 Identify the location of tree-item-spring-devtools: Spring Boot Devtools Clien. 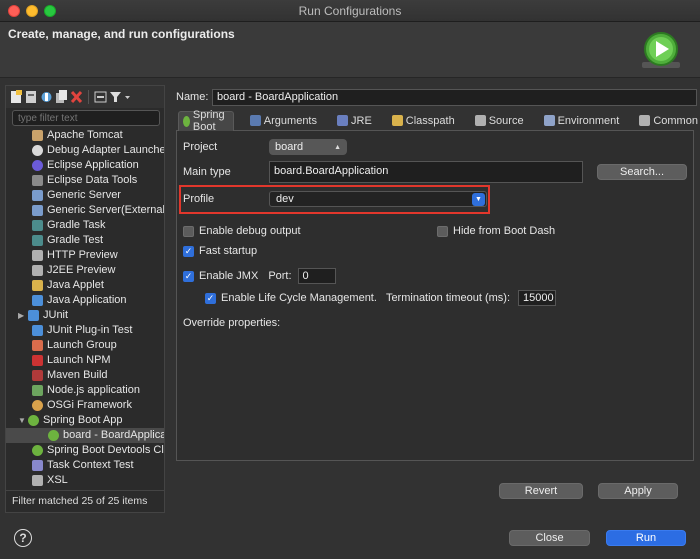
(85, 450).